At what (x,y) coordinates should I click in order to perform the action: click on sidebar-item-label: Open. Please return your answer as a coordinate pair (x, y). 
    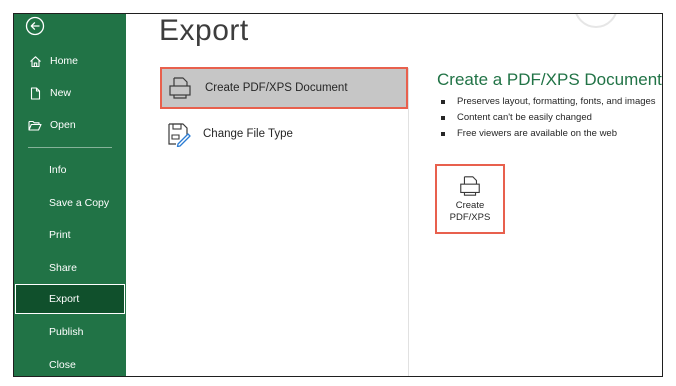
    Looking at the image, I should click on (63, 125).